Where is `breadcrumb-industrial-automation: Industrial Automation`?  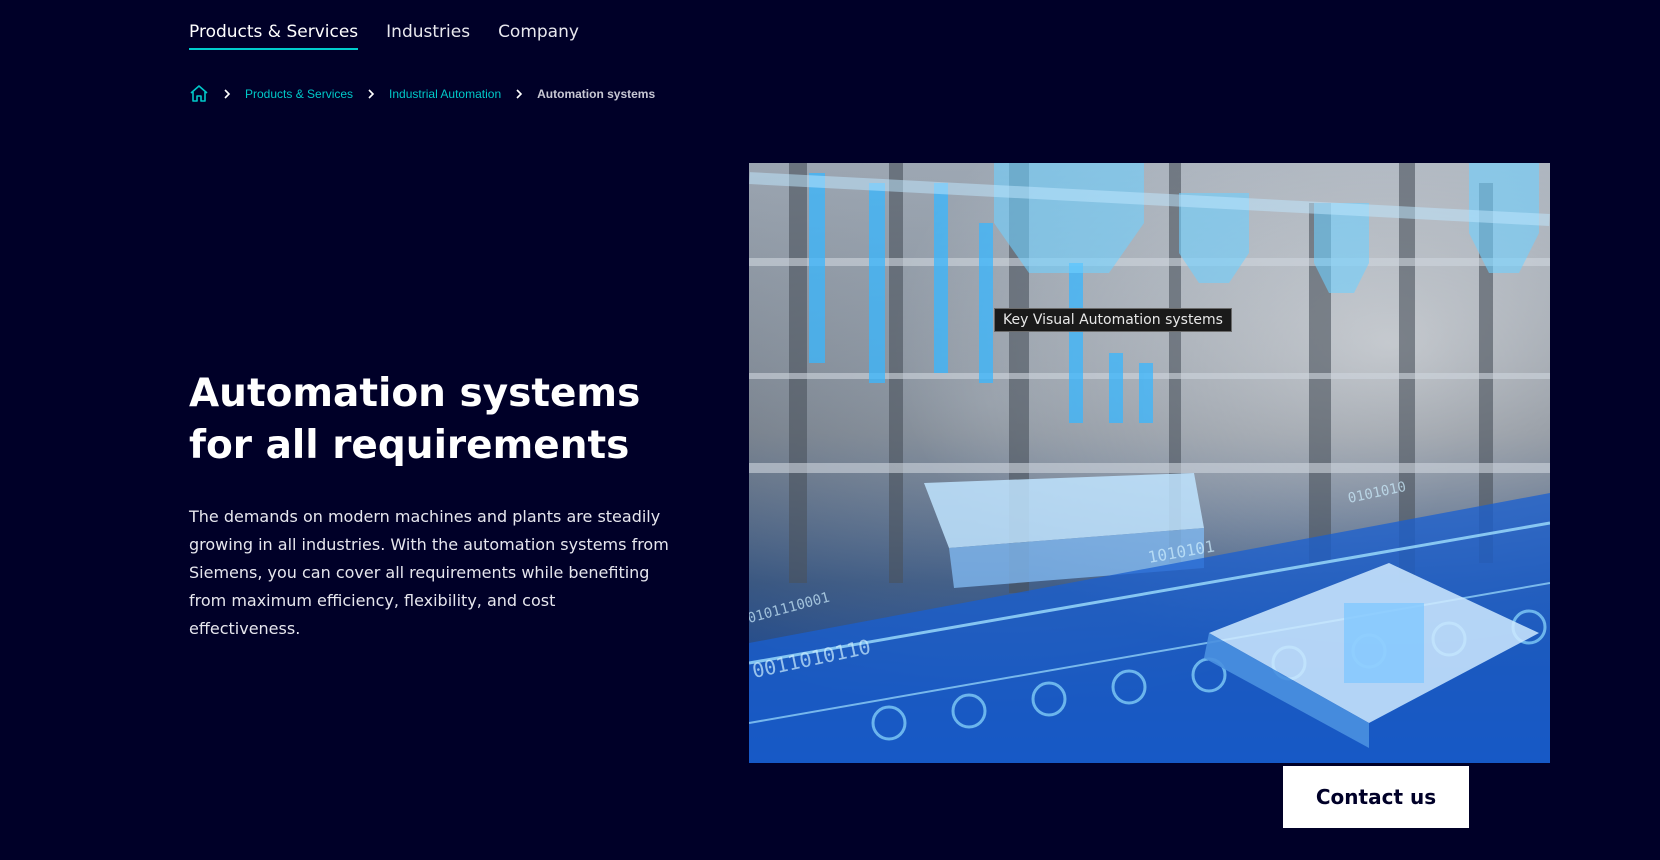
breadcrumb-industrial-automation: Industrial Automation is located at coordinates (445, 94).